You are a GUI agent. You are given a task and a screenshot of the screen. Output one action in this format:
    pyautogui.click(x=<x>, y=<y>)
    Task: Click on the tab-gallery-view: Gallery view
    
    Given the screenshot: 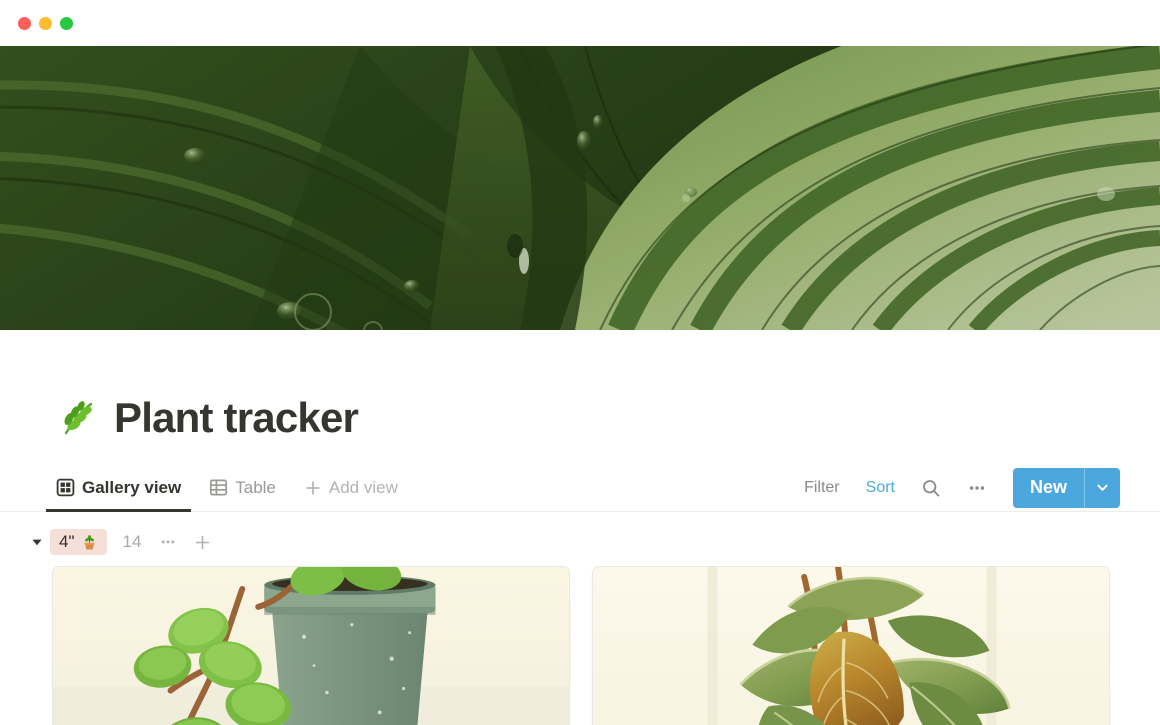 What is the action you would take?
    pyautogui.click(x=119, y=488)
    